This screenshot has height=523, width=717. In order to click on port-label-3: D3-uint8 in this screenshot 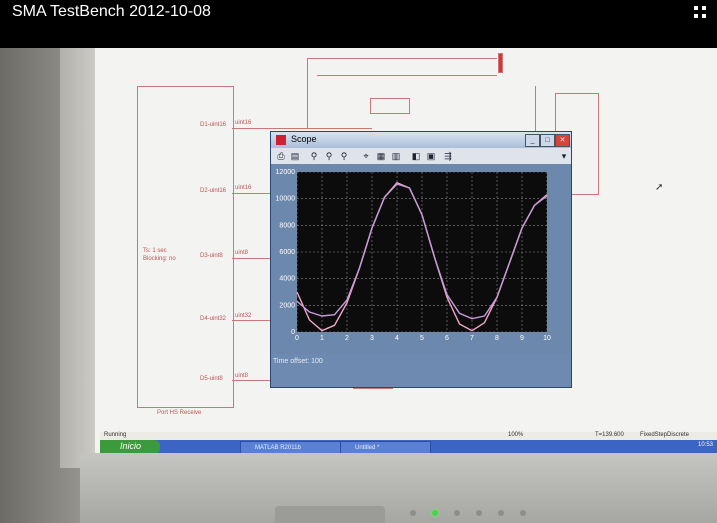, I will do `click(211, 256)`.